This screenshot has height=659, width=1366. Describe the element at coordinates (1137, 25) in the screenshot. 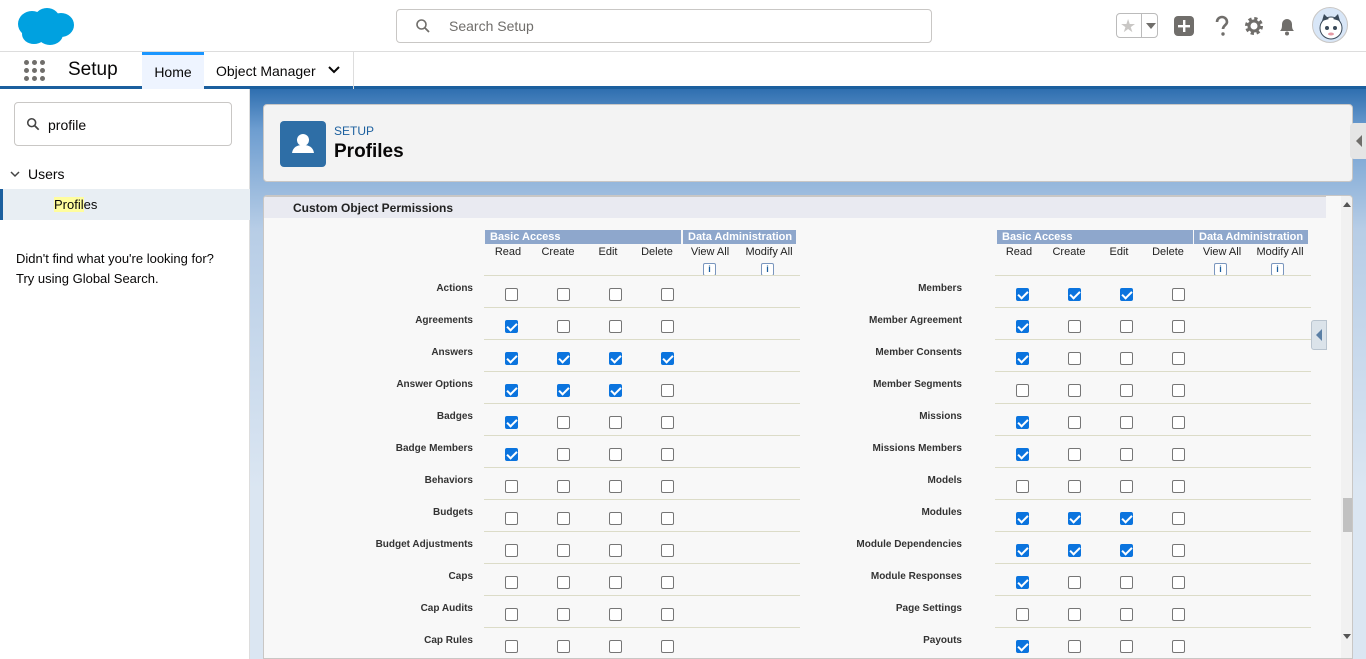

I see `favorites-button: ★` at that location.